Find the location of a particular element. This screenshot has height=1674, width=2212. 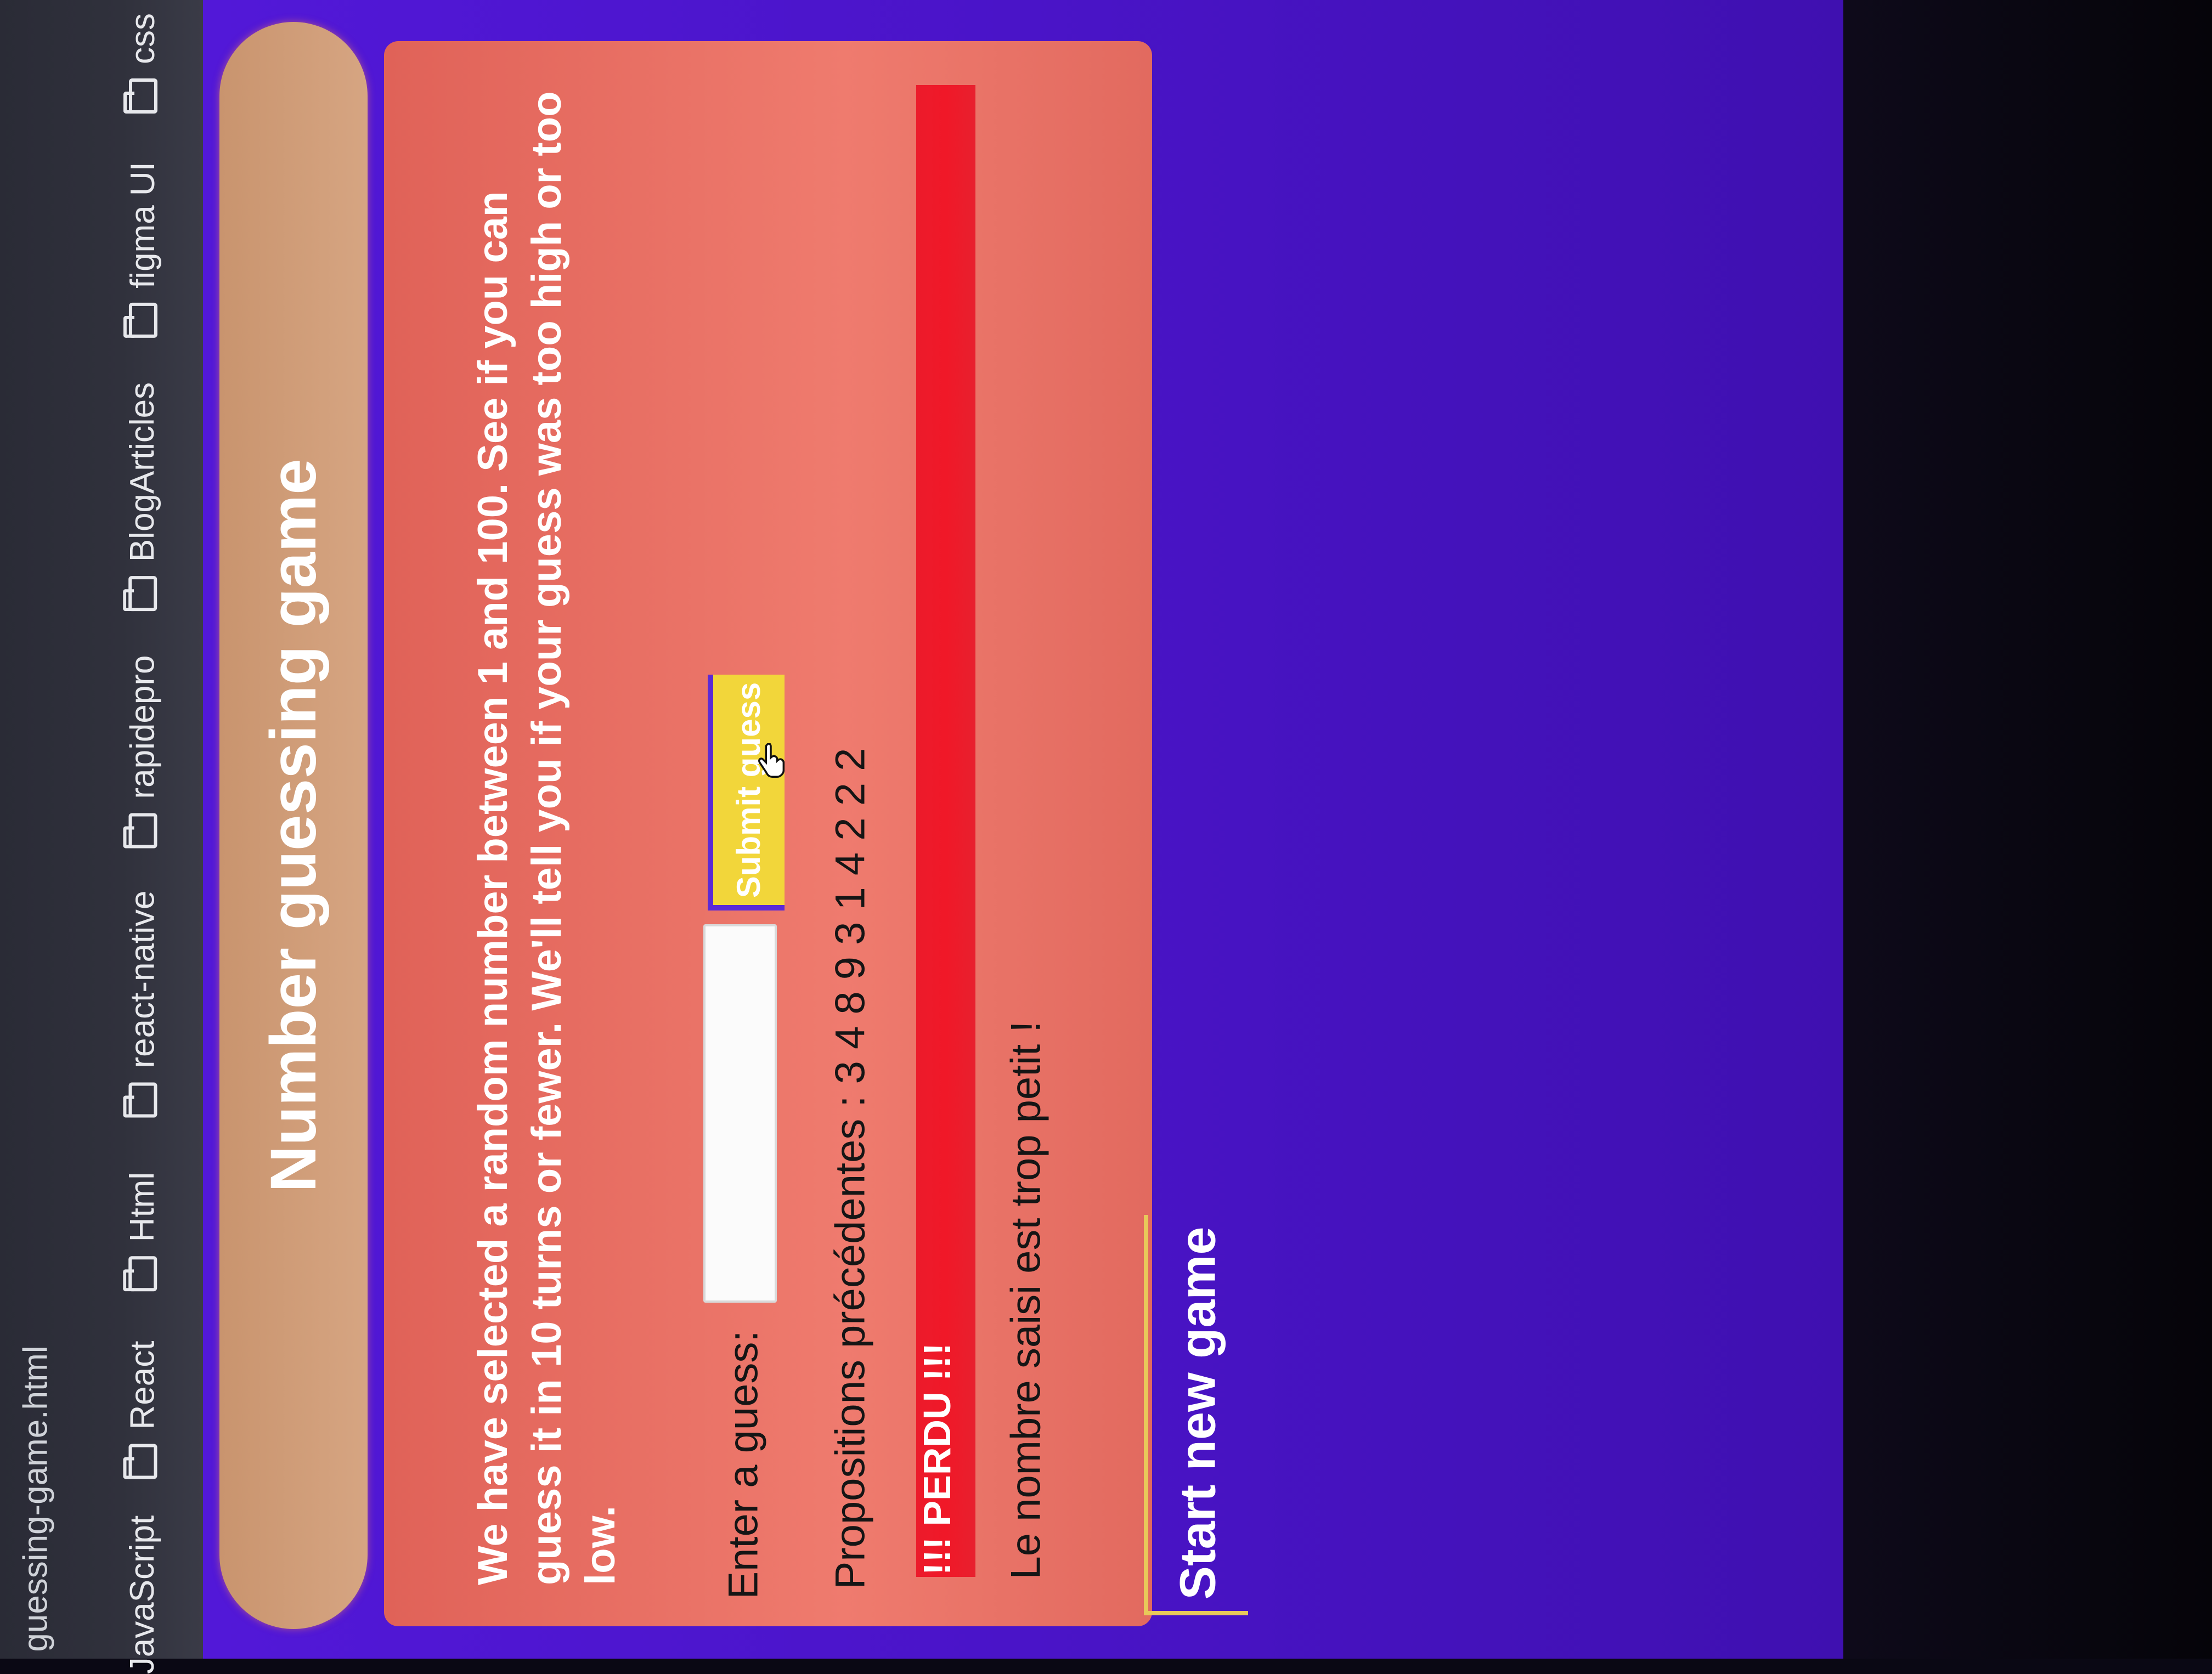

bookmark-rapidepro: rapidepro is located at coordinates (143, 751).